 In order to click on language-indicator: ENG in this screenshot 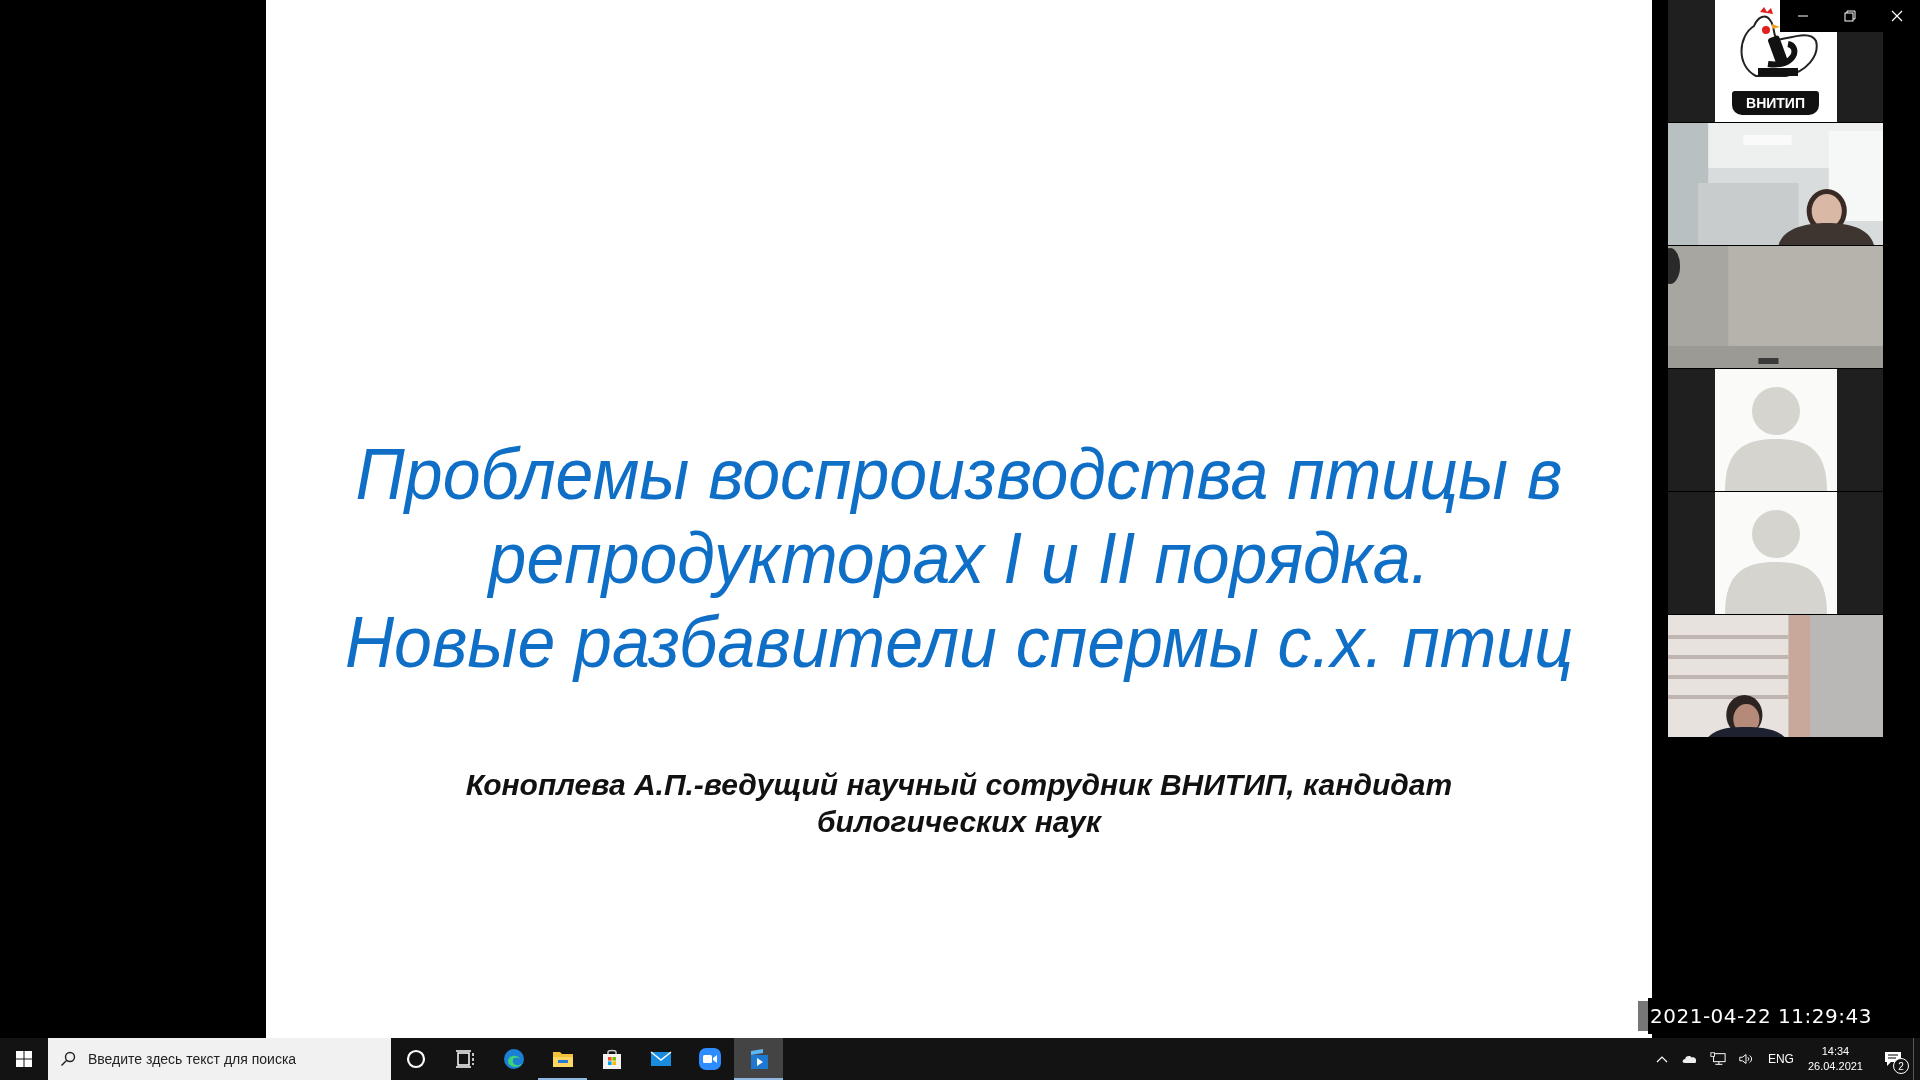, I will do `click(1780, 1059)`.